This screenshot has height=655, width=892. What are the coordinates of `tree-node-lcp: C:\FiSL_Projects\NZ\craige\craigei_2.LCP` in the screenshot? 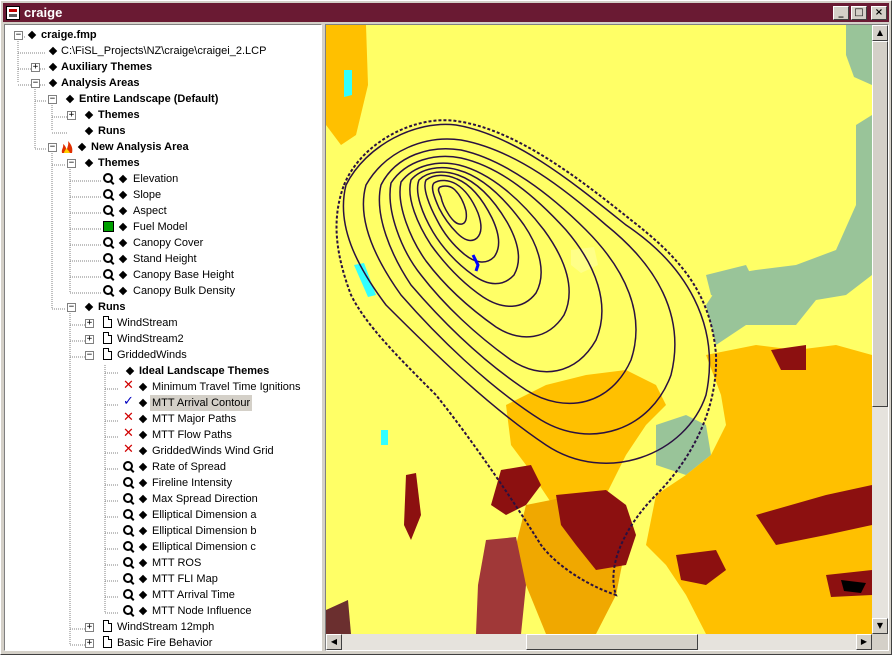 It's located at (163, 51).